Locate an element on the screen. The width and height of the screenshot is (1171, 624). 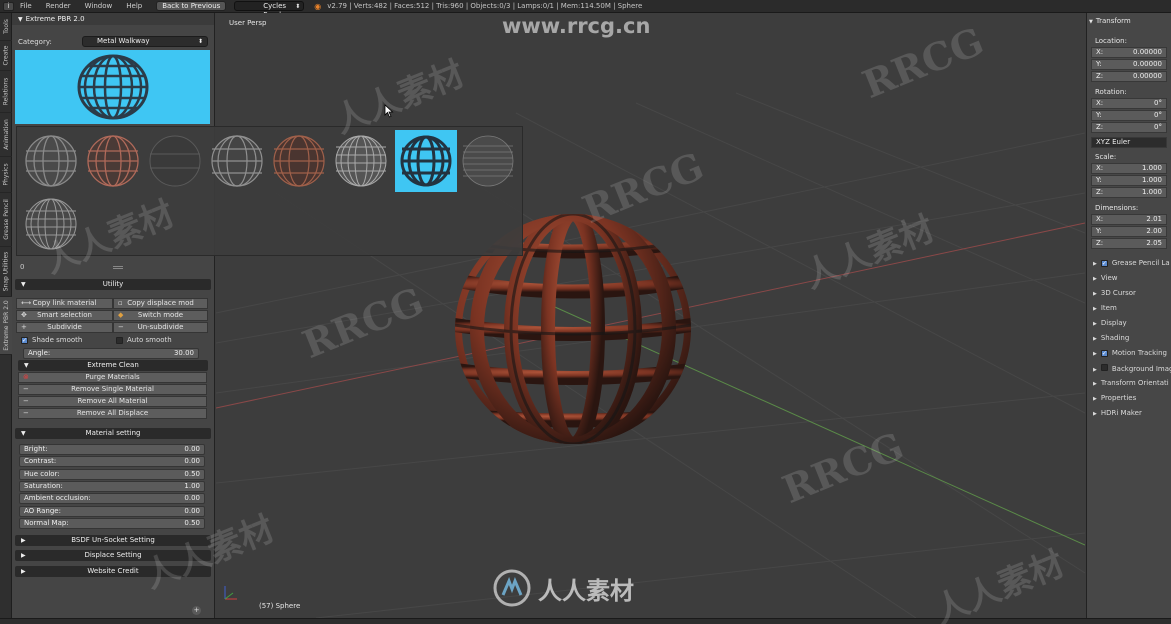
category-value: Metal Walkway is located at coordinates (123, 41).